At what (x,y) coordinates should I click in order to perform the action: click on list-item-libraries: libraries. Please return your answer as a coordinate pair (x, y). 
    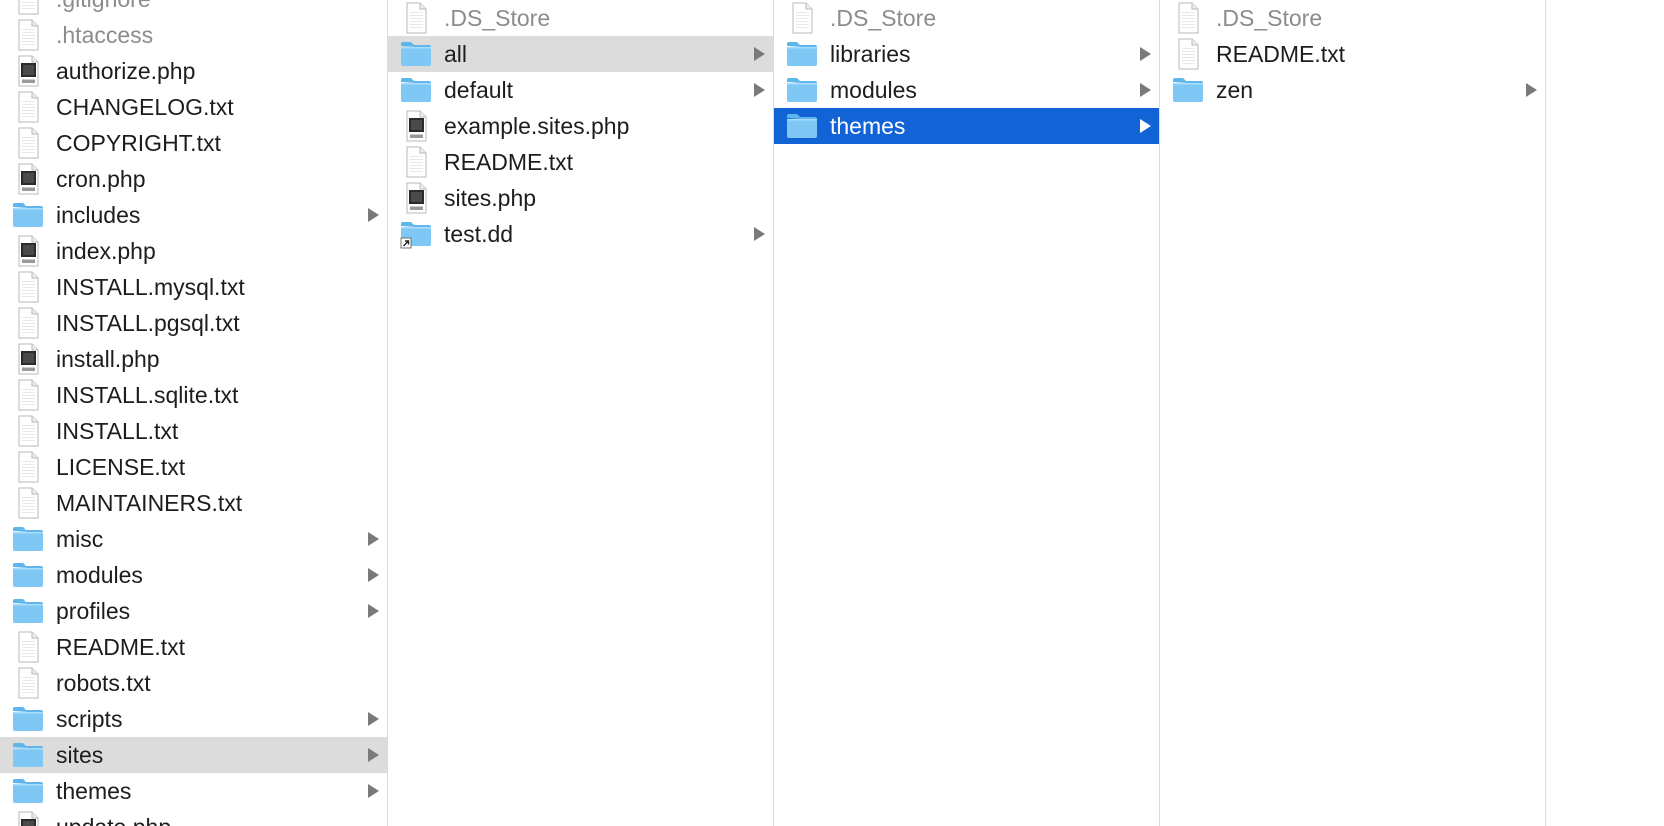
    Looking at the image, I should click on (966, 54).